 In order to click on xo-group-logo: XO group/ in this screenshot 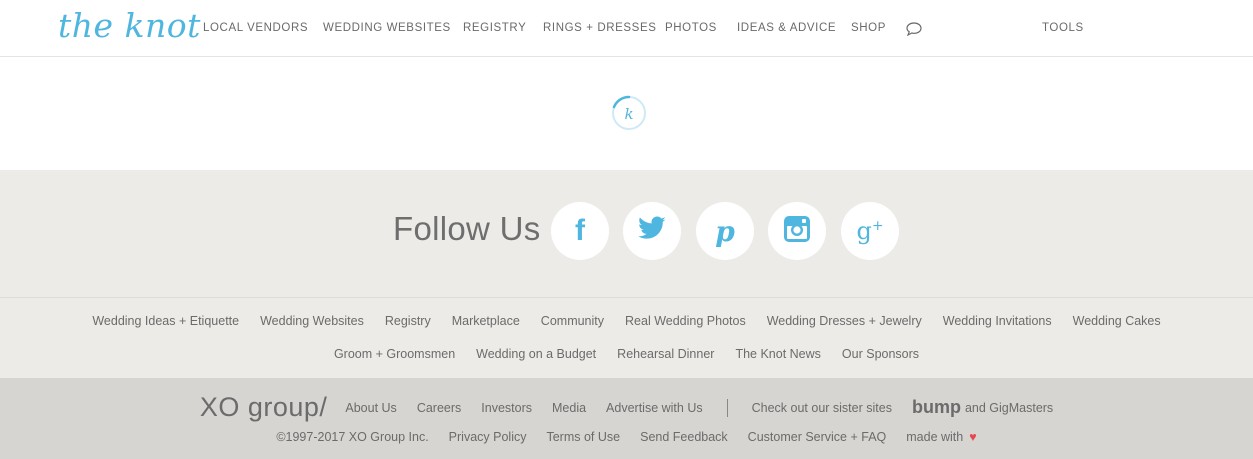, I will do `click(264, 407)`.